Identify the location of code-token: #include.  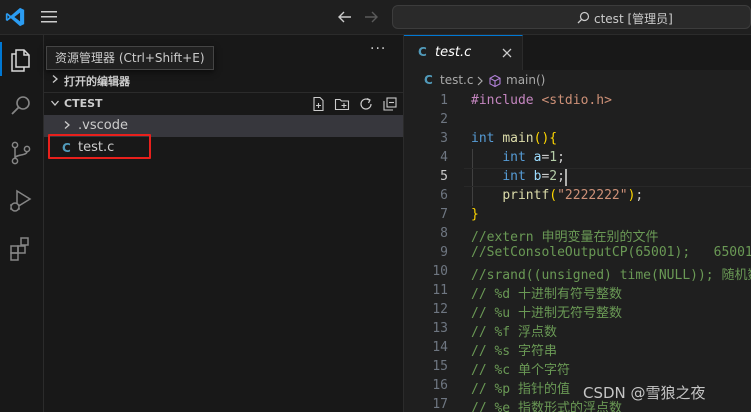
(502, 100).